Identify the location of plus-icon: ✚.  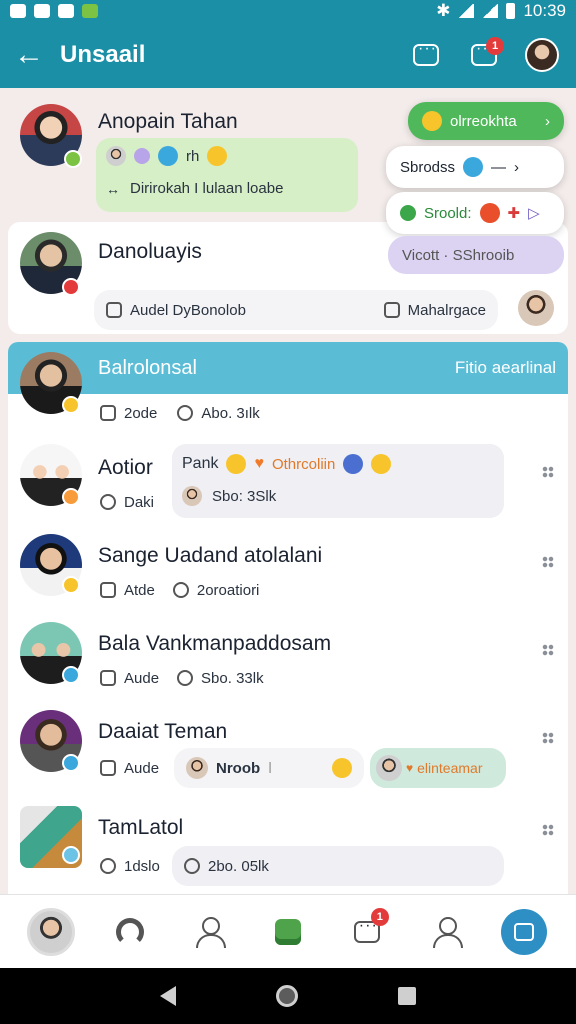
(514, 213).